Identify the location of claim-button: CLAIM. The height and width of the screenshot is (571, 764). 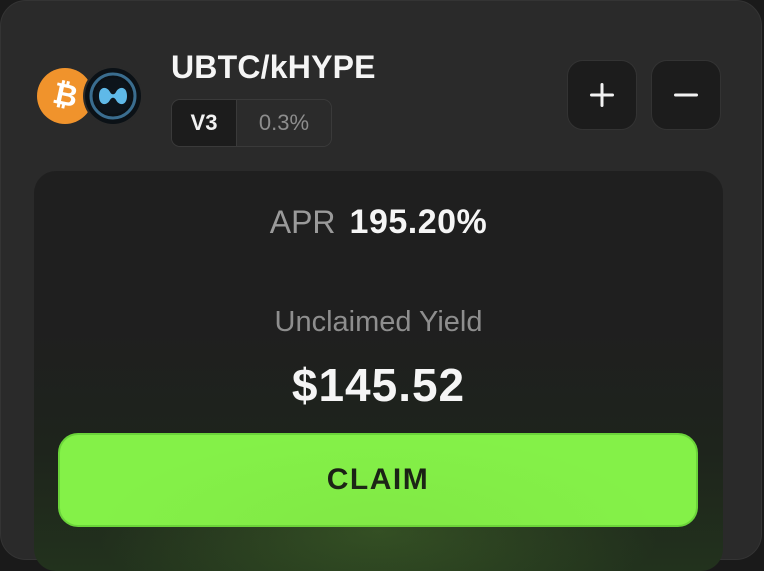
(378, 480).